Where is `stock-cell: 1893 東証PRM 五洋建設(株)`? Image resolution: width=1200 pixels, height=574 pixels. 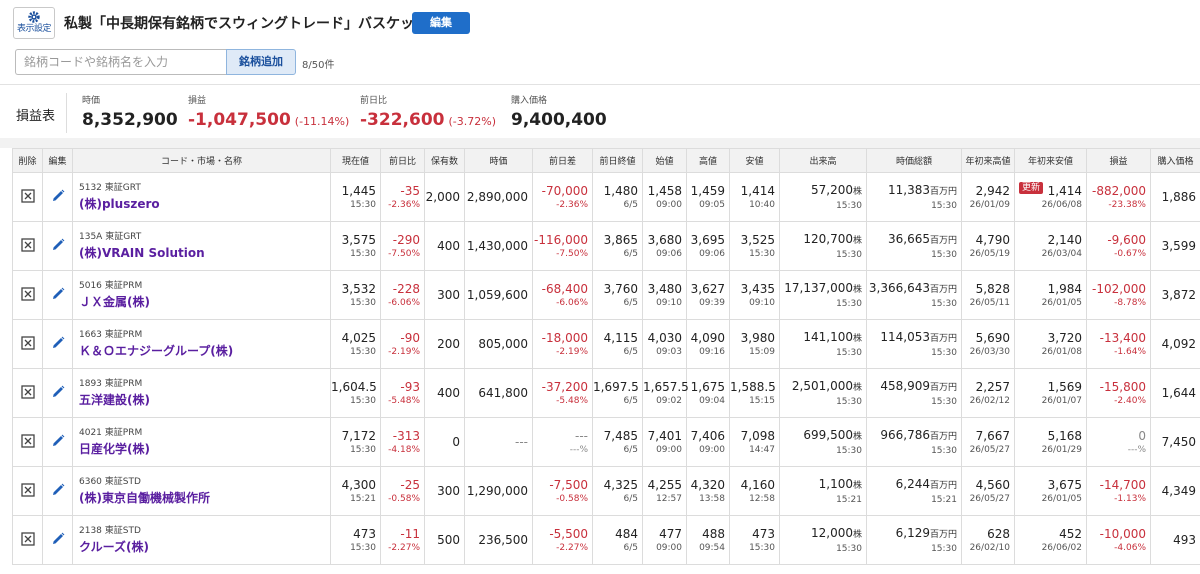 stock-cell: 1893 東証PRM 五洋建設(株) is located at coordinates (201, 393).